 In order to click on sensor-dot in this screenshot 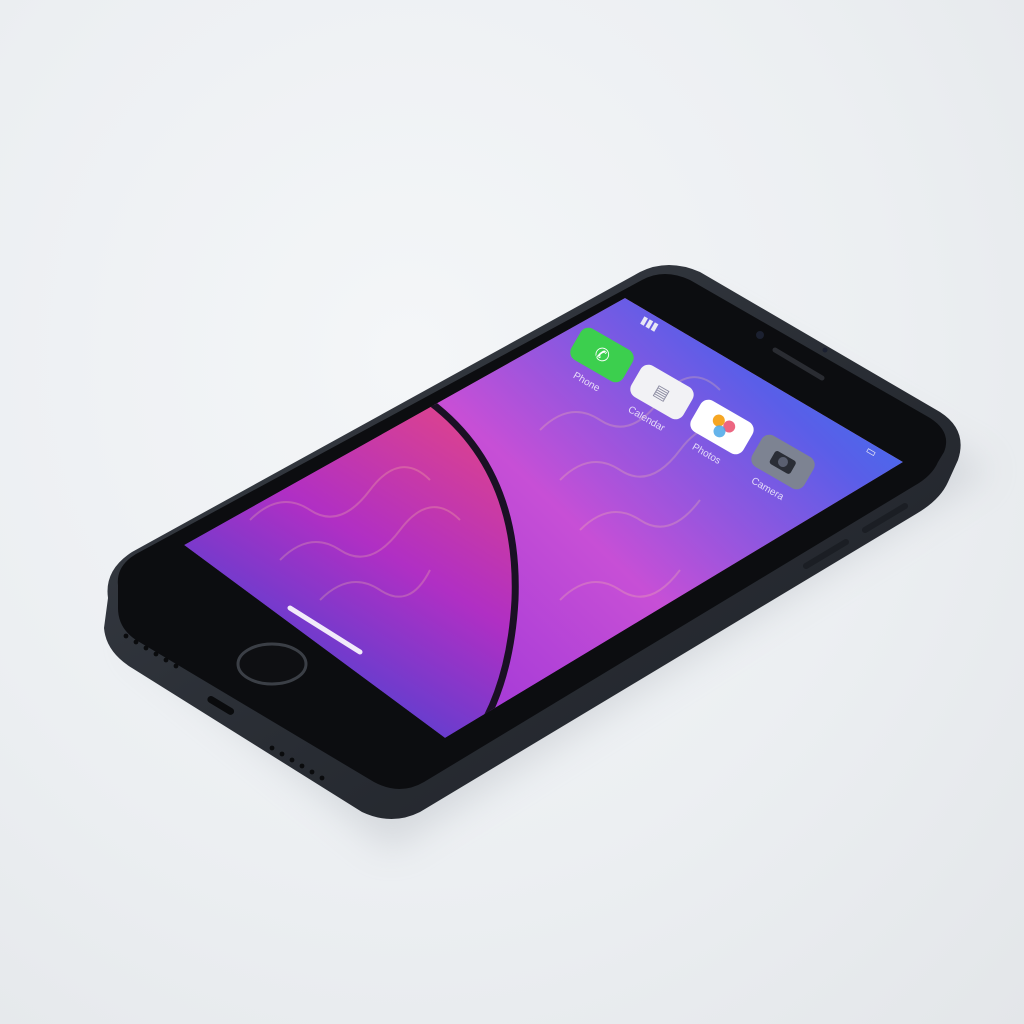, I will do `click(825, 350)`.